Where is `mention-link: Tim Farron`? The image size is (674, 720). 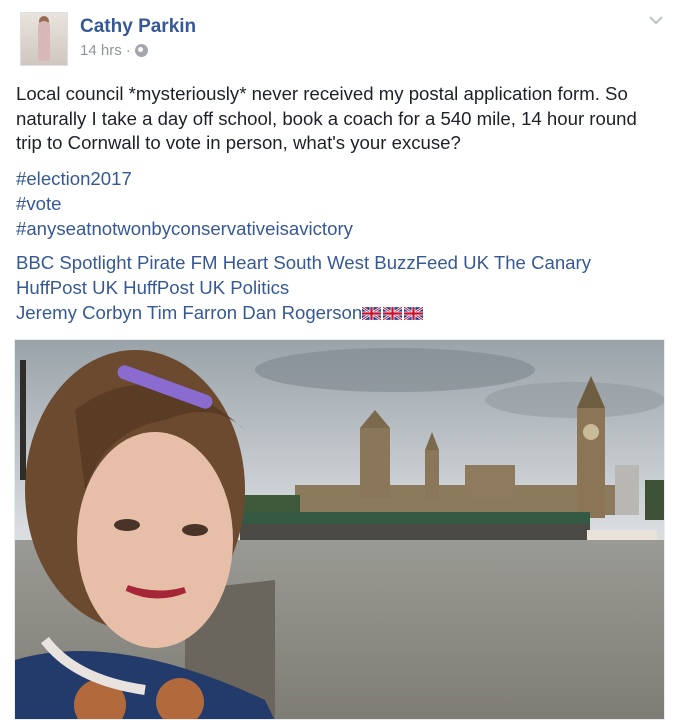 mention-link: Tim Farron is located at coordinates (192, 312).